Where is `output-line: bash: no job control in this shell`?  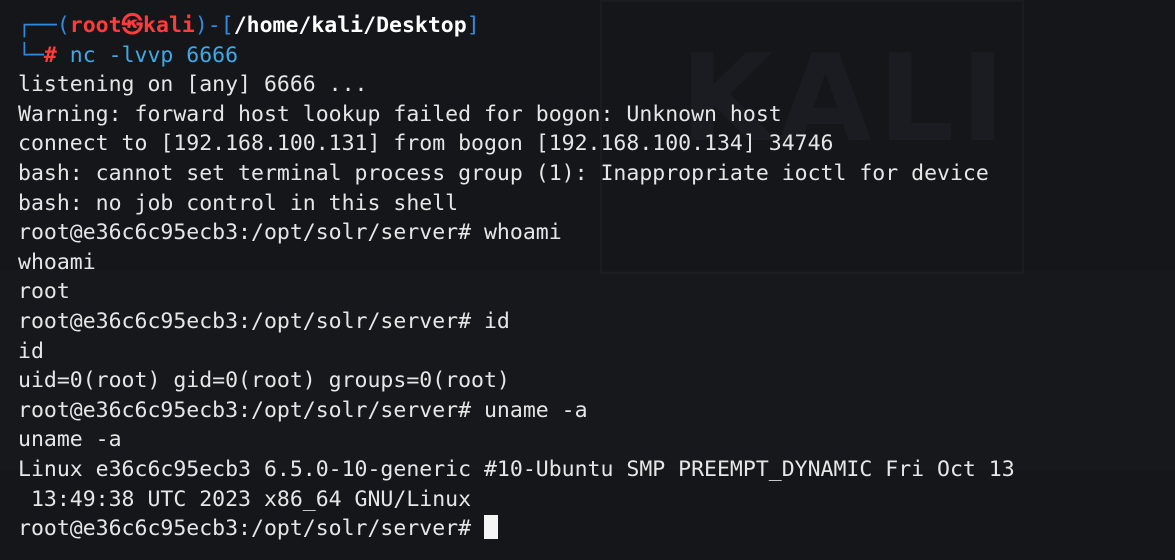
output-line: bash: no job control in this shell is located at coordinates (238, 203).